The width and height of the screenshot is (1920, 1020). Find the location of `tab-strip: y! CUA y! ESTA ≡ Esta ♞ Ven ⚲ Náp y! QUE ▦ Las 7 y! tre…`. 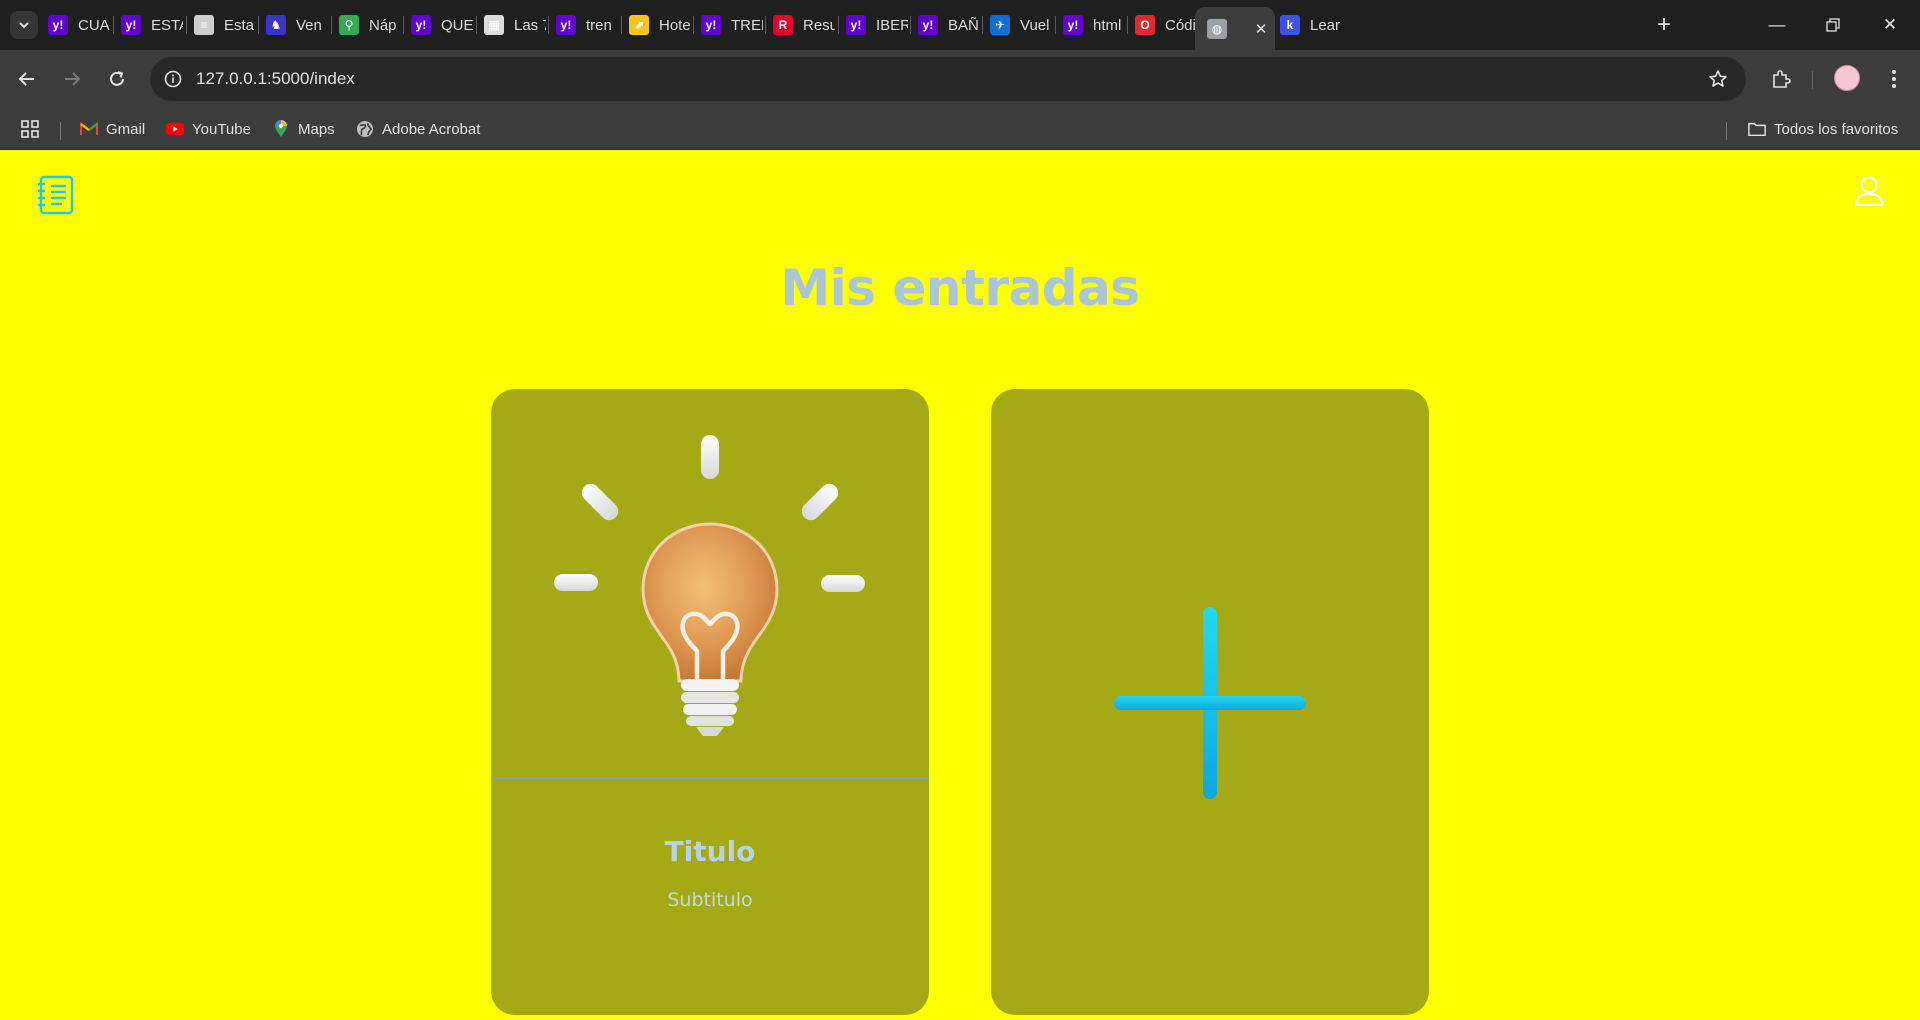

tab-strip: y! CUA y! ESTA ≡ Esta ♞ Ven ⚲ Náp y! QUE ▦ Las 7 y! tre… is located at coordinates (960, 25).